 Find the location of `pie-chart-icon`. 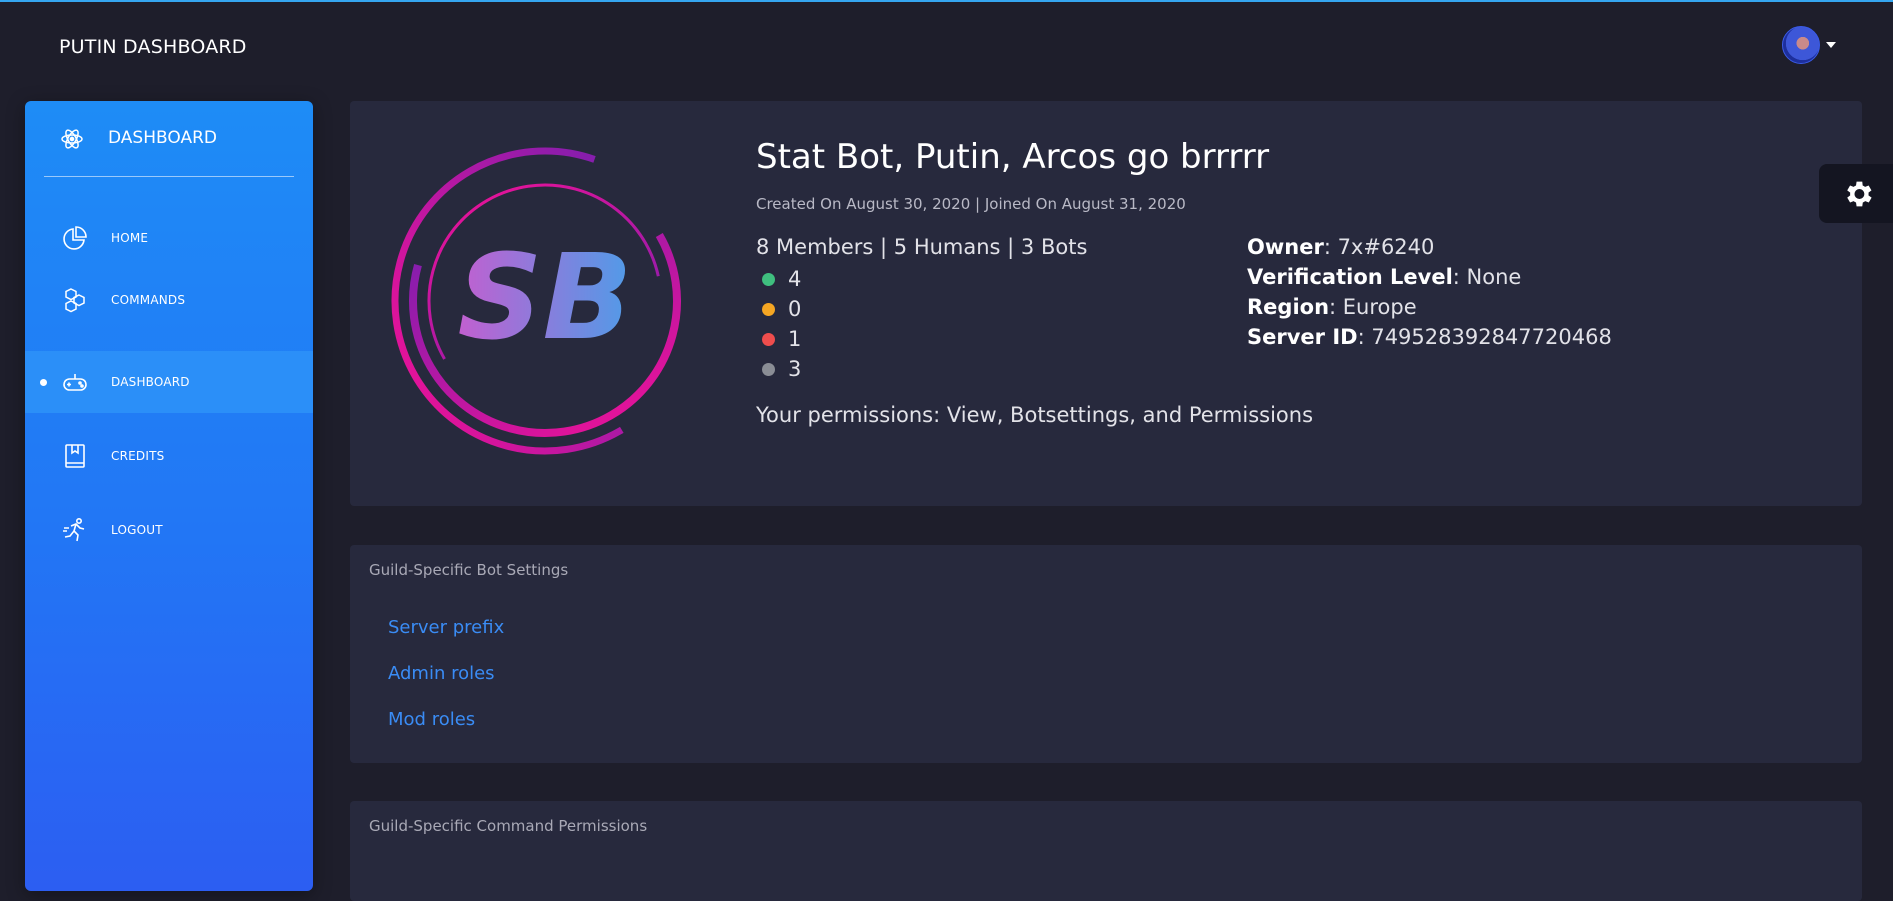

pie-chart-icon is located at coordinates (75, 238).